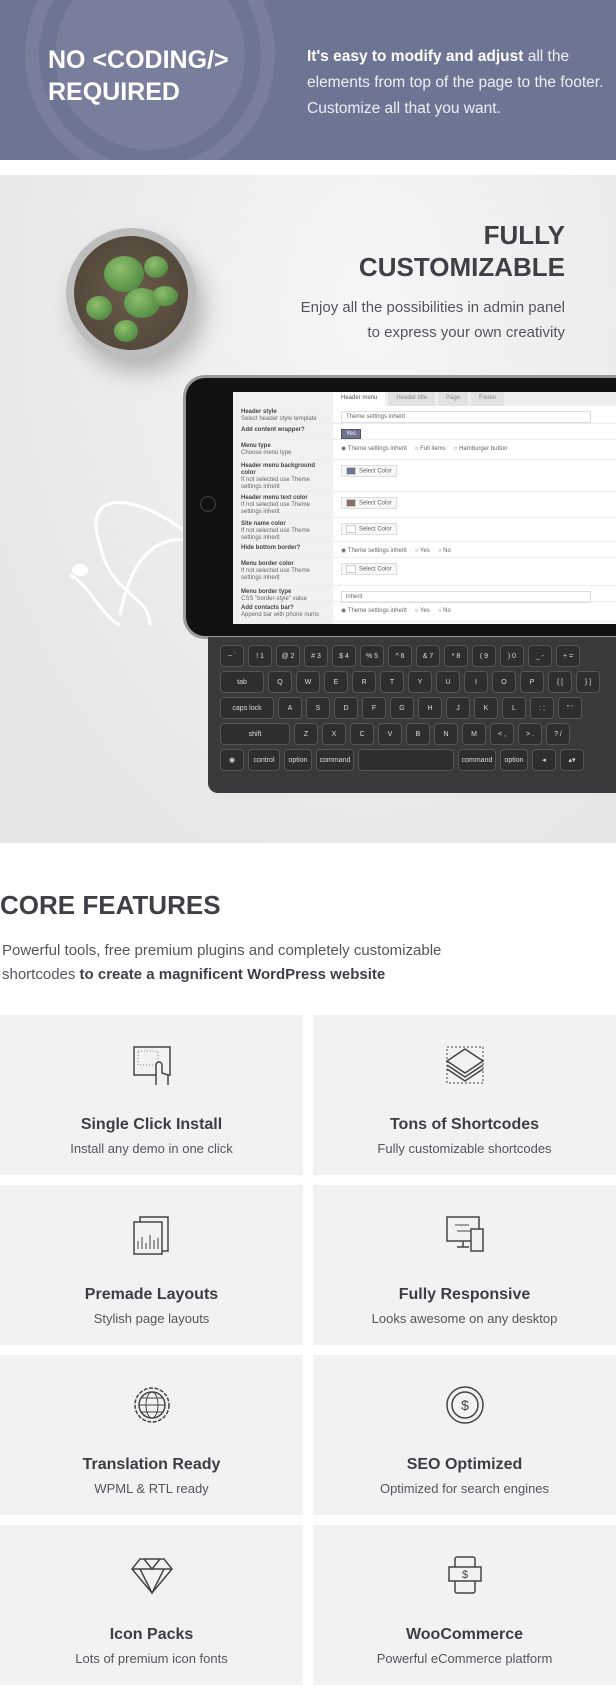 The width and height of the screenshot is (616, 1693). I want to click on key: ▴▾, so click(572, 760).